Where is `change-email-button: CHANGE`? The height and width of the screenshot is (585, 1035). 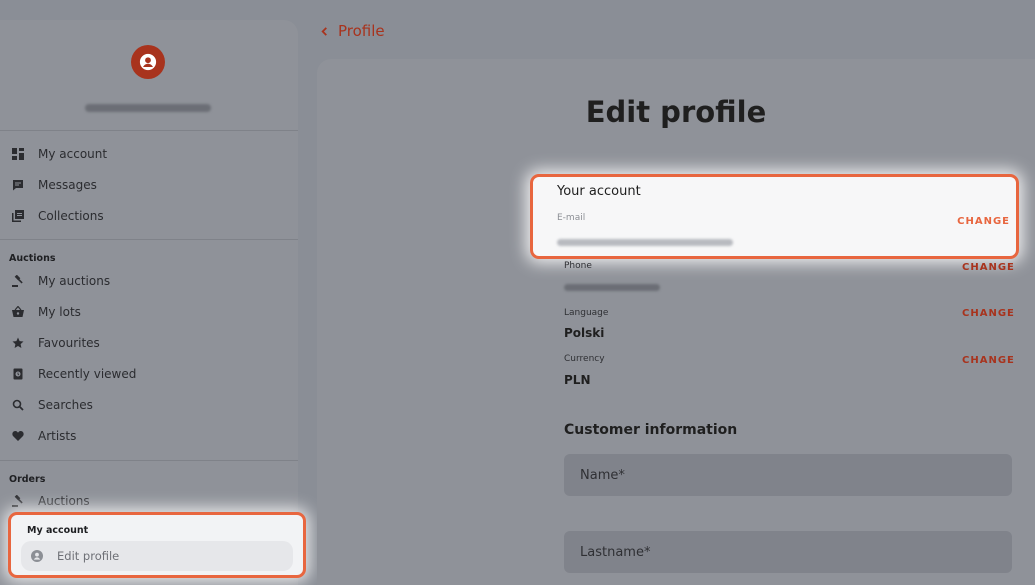 change-email-button: CHANGE is located at coordinates (983, 221).